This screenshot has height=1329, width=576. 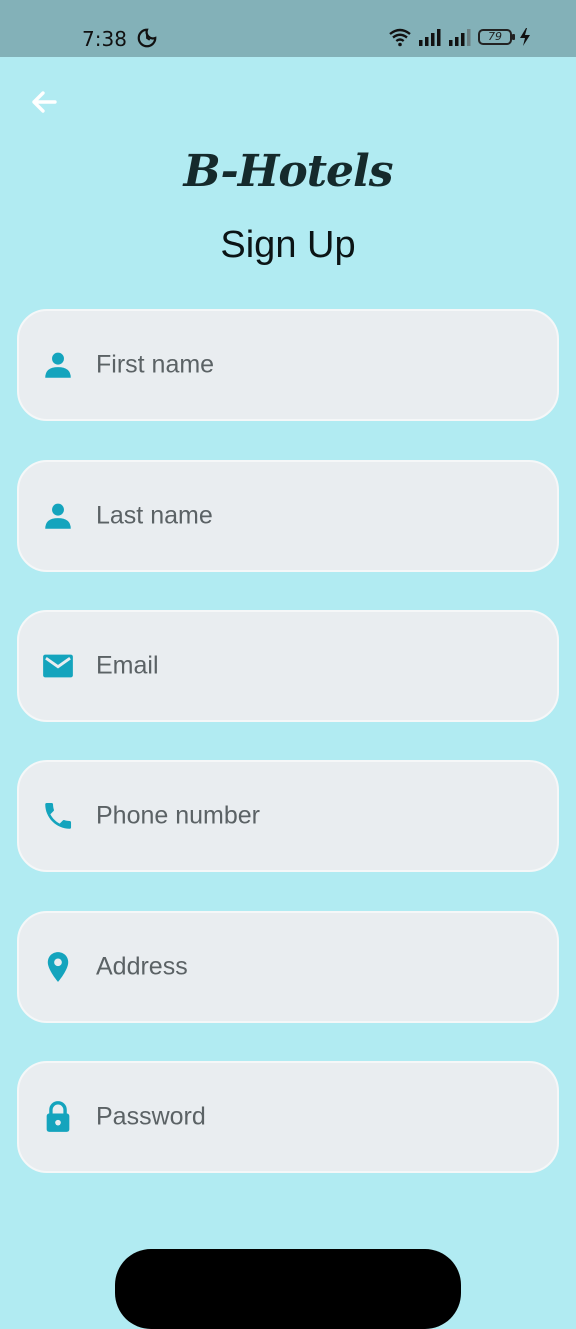 I want to click on lock-icon, so click(x=58, y=1116).